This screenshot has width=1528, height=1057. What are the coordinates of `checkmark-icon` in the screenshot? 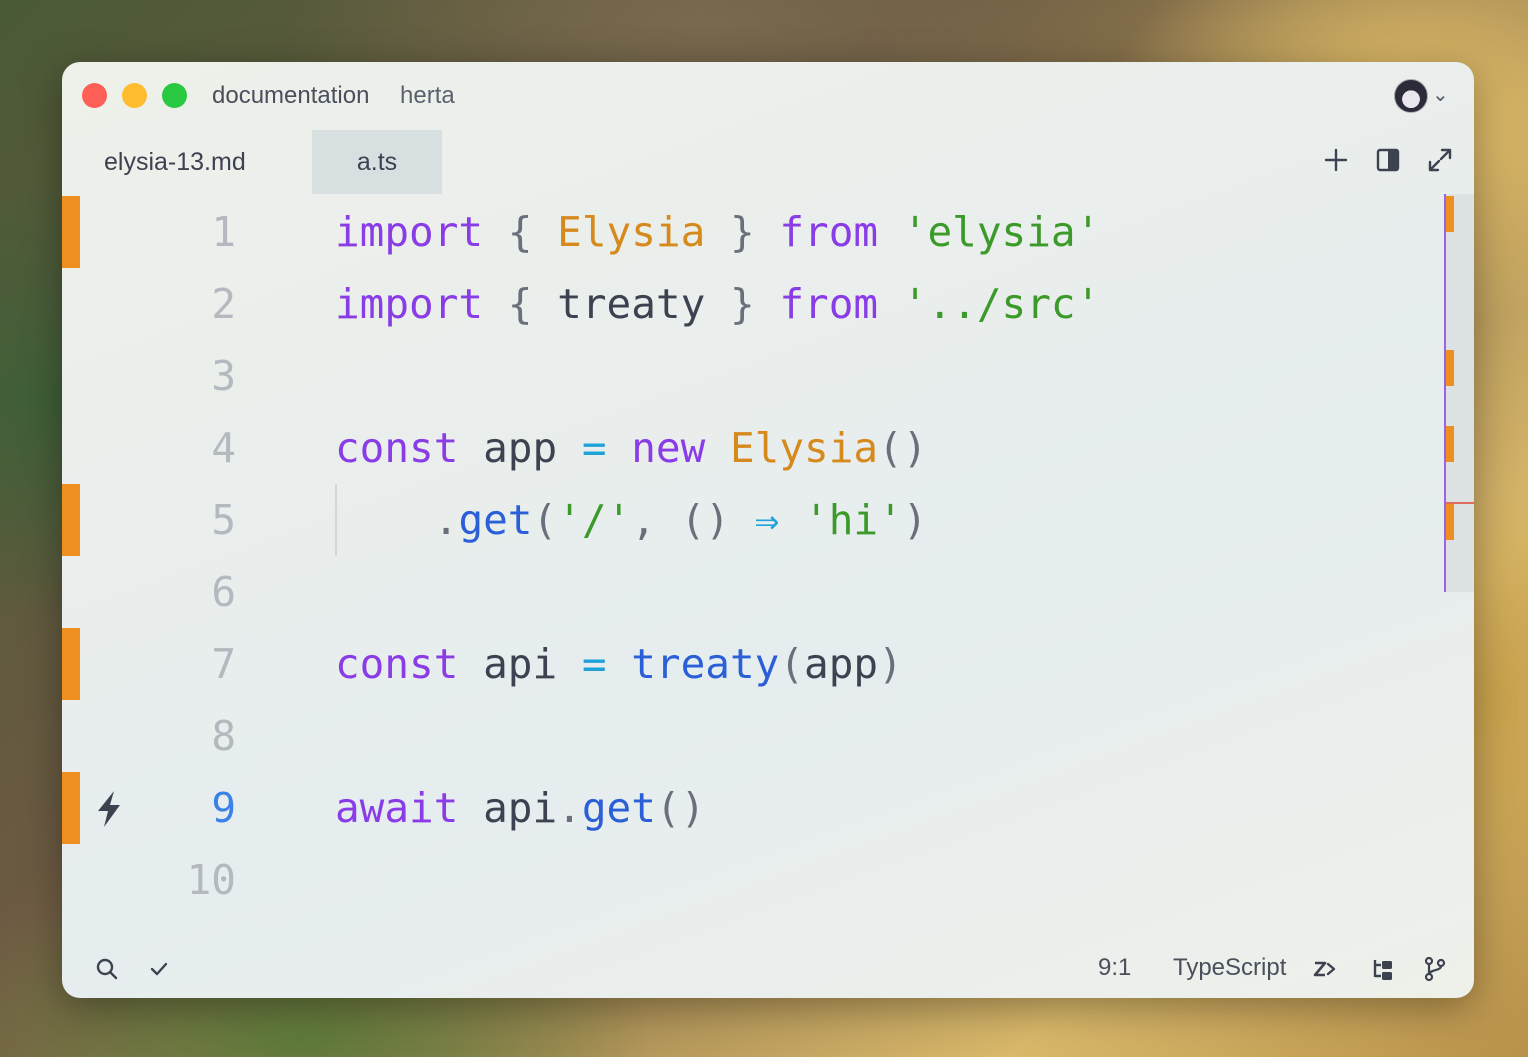 It's located at (159, 969).